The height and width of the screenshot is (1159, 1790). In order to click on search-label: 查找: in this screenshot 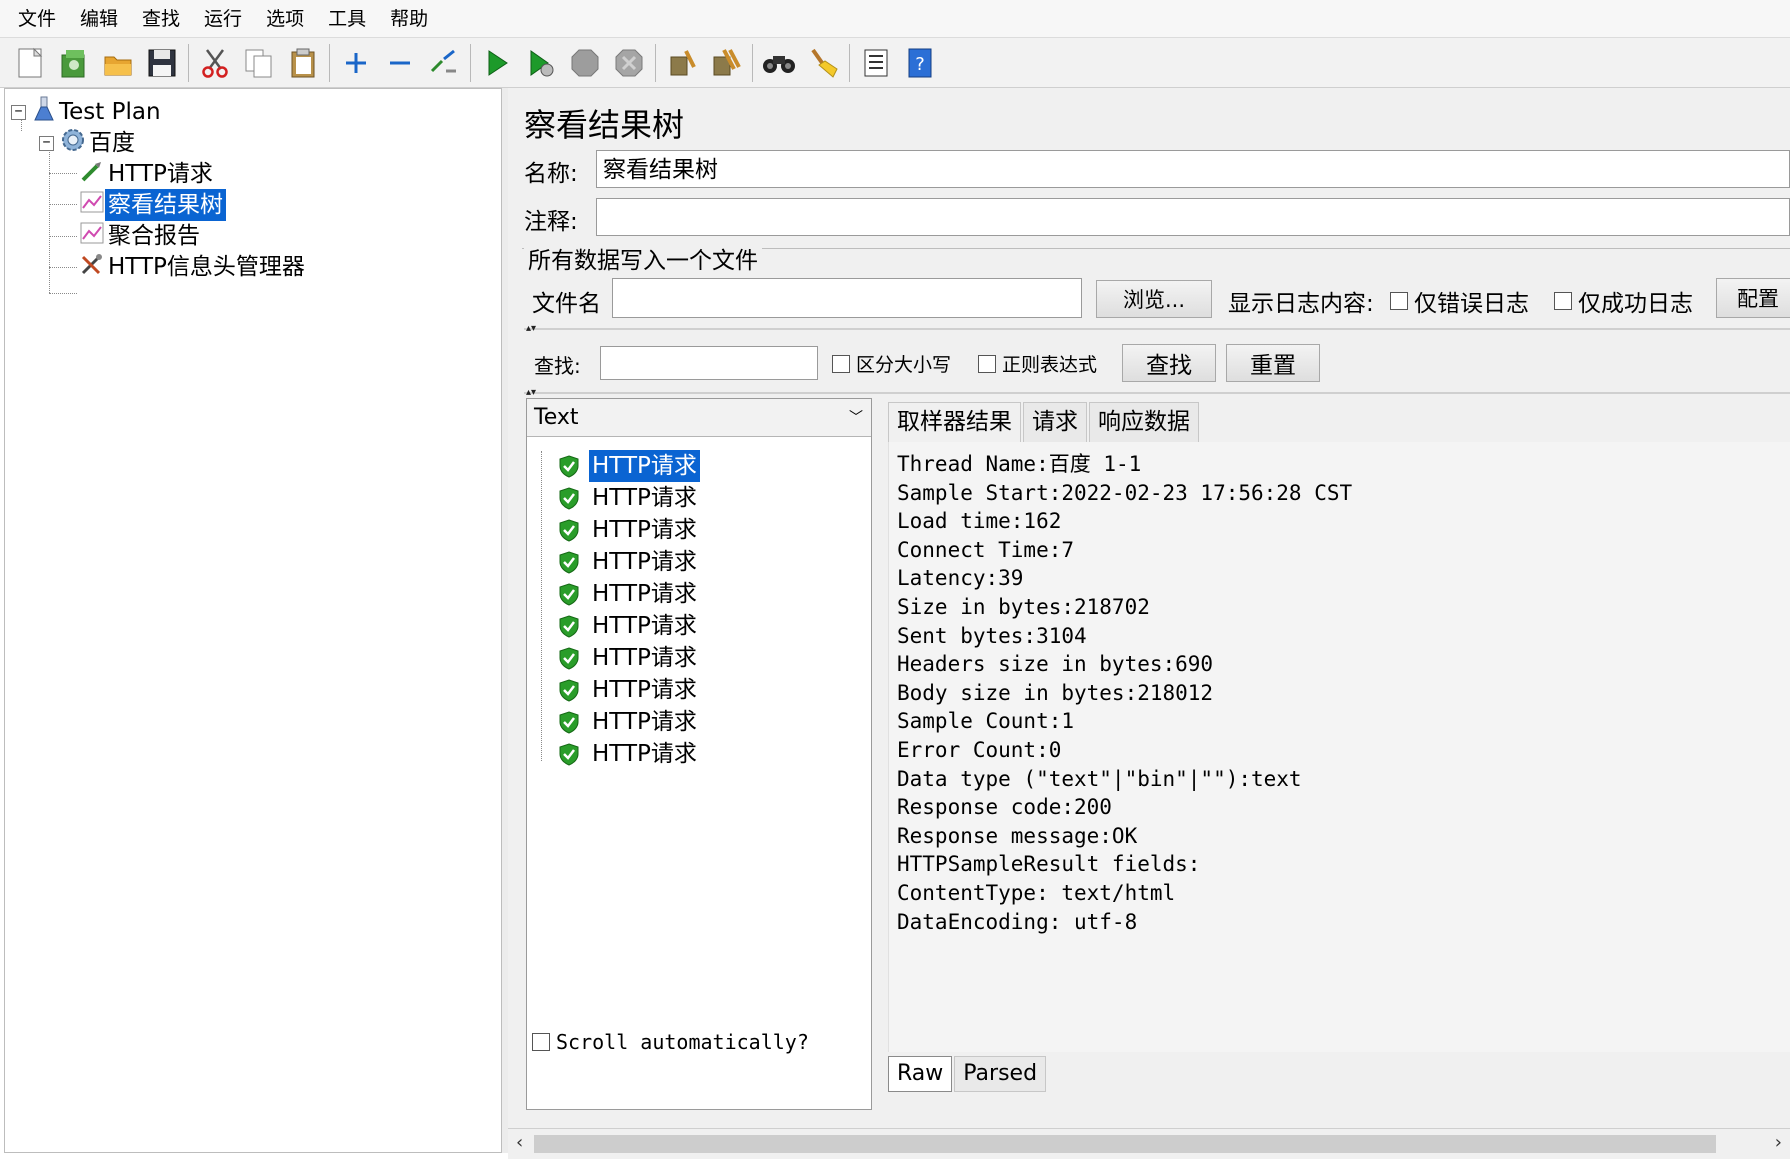, I will do `click(557, 366)`.